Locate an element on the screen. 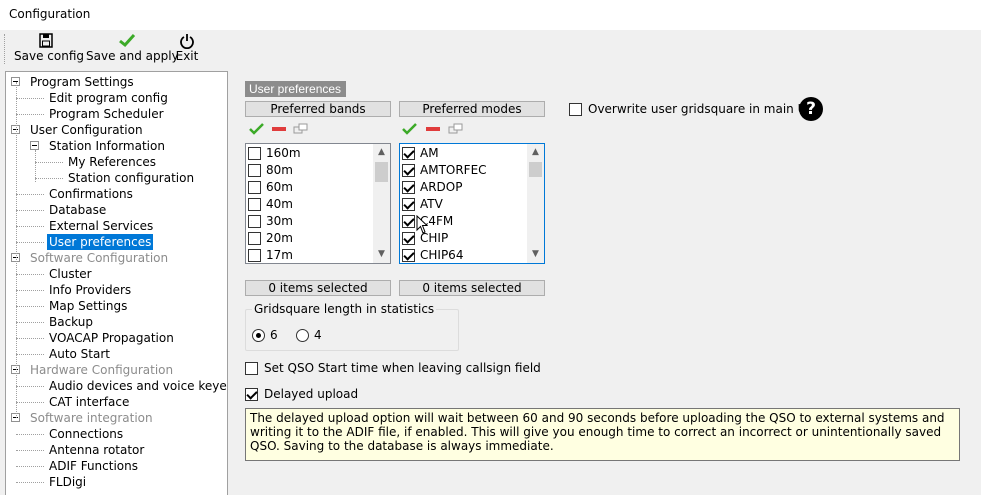 The width and height of the screenshot is (981, 495). list-item-label: CHIP64 is located at coordinates (442, 255).